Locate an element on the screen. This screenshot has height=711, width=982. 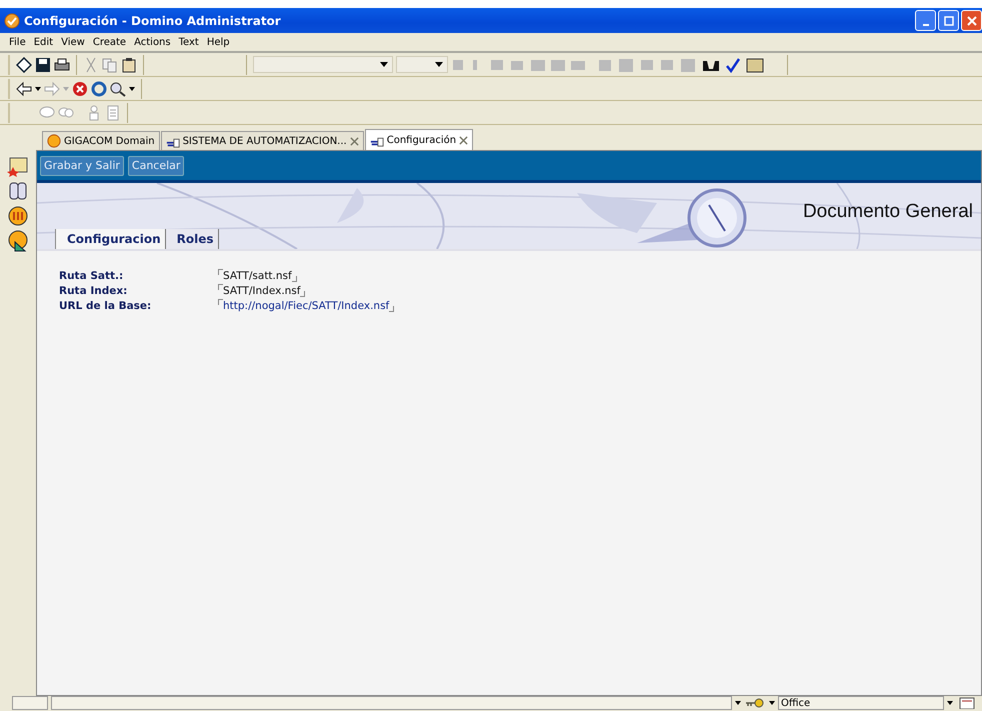
menu-item: Text is located at coordinates (190, 42).